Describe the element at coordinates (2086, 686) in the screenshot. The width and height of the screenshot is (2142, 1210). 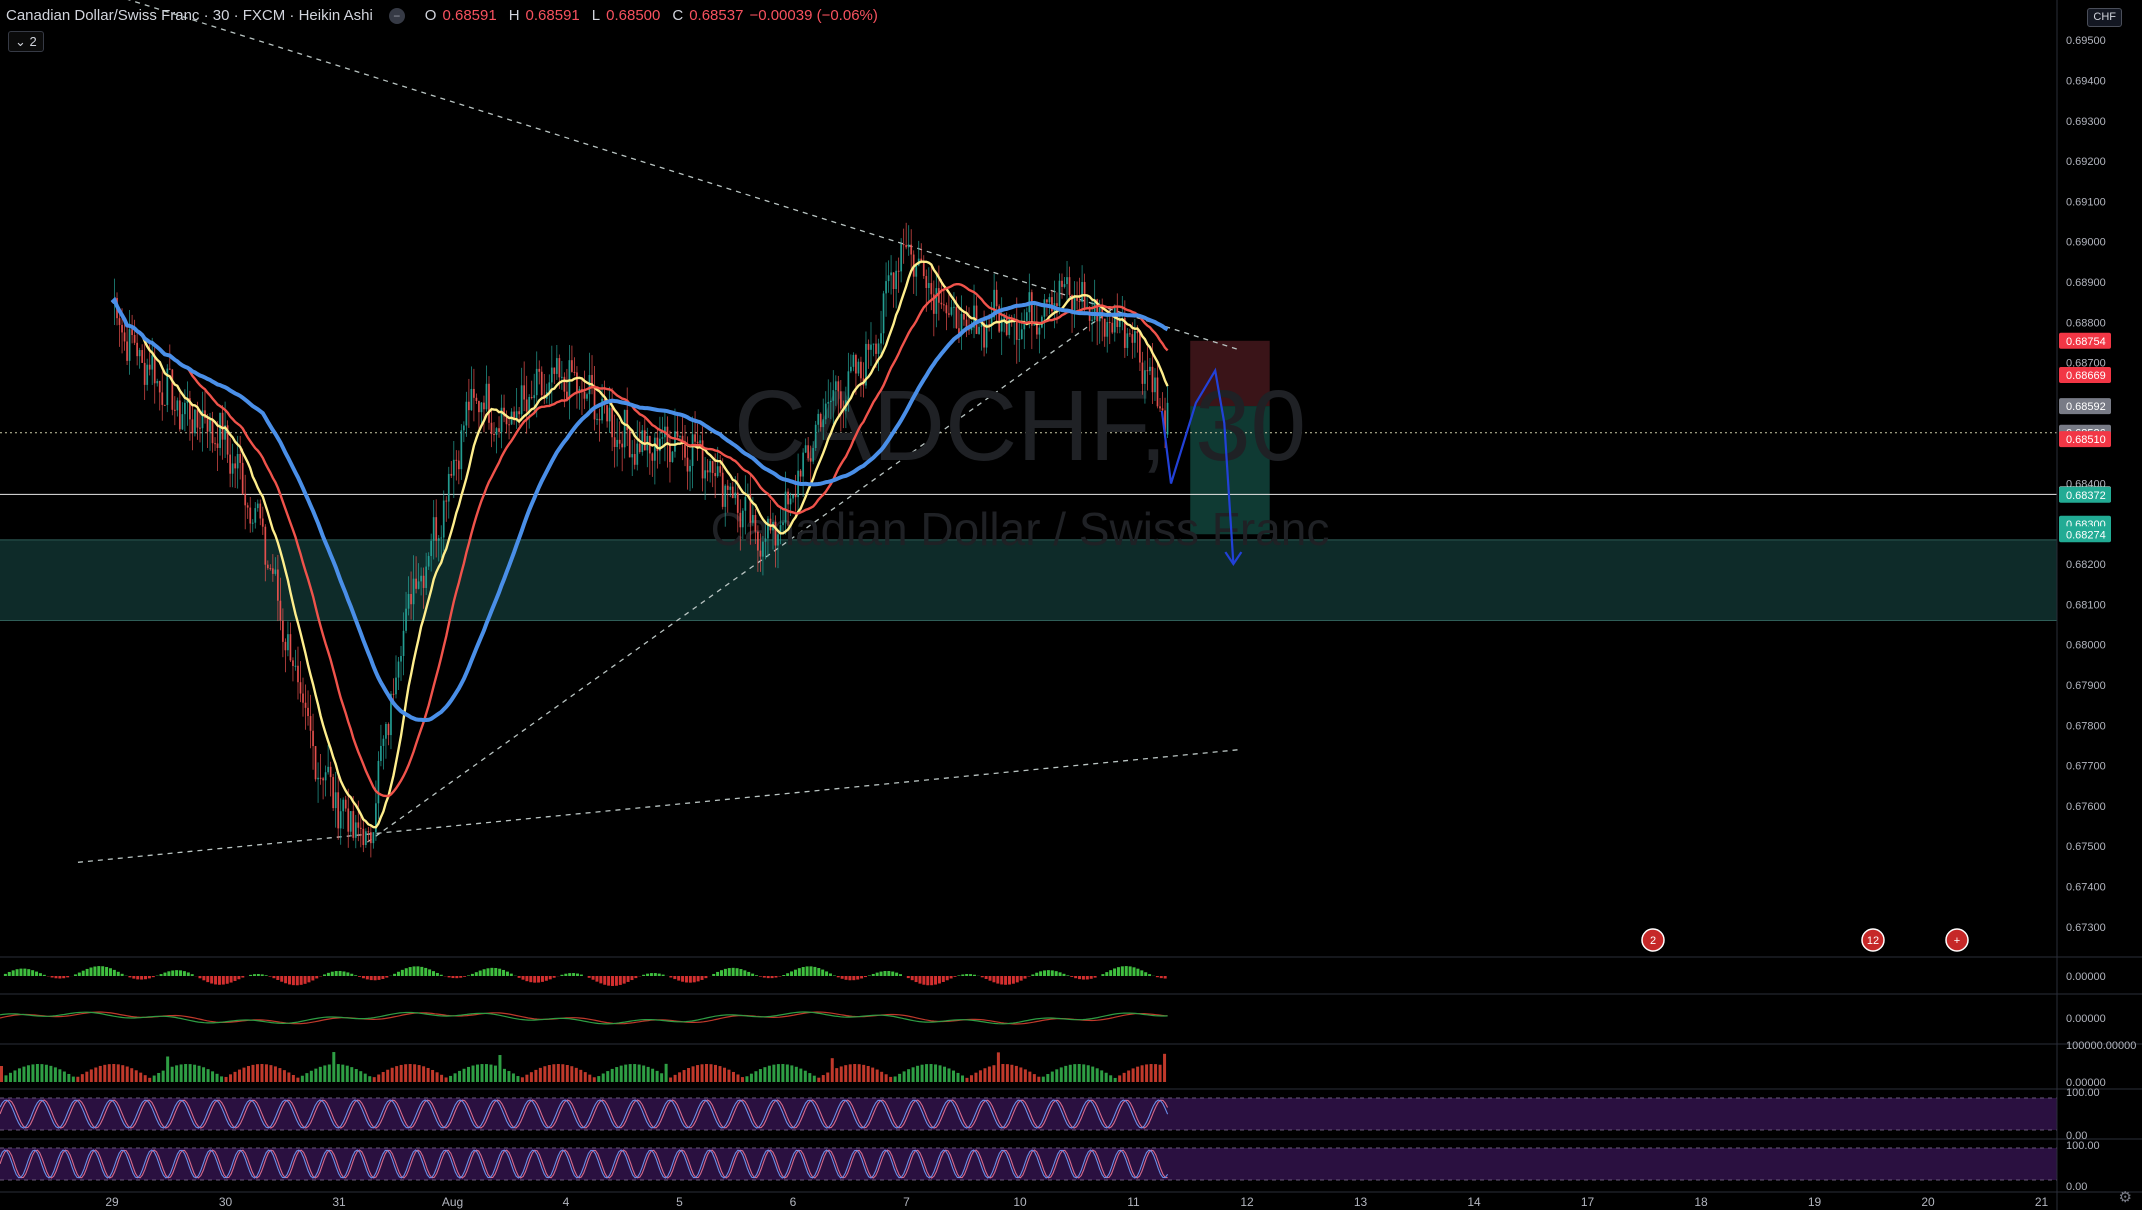
I see `price-tick: 0.67900` at that location.